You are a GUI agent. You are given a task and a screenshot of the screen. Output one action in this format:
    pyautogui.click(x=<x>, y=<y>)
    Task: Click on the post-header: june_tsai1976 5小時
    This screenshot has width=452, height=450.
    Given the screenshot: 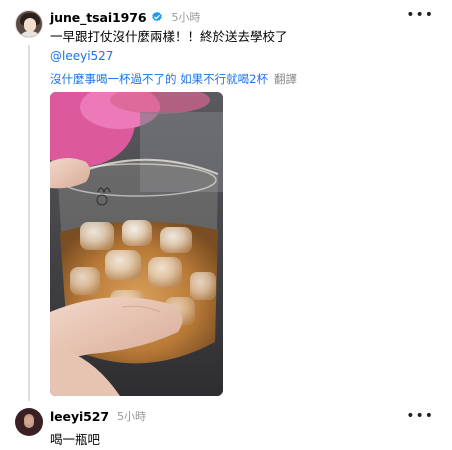 What is the action you would take?
    pyautogui.click(x=125, y=17)
    